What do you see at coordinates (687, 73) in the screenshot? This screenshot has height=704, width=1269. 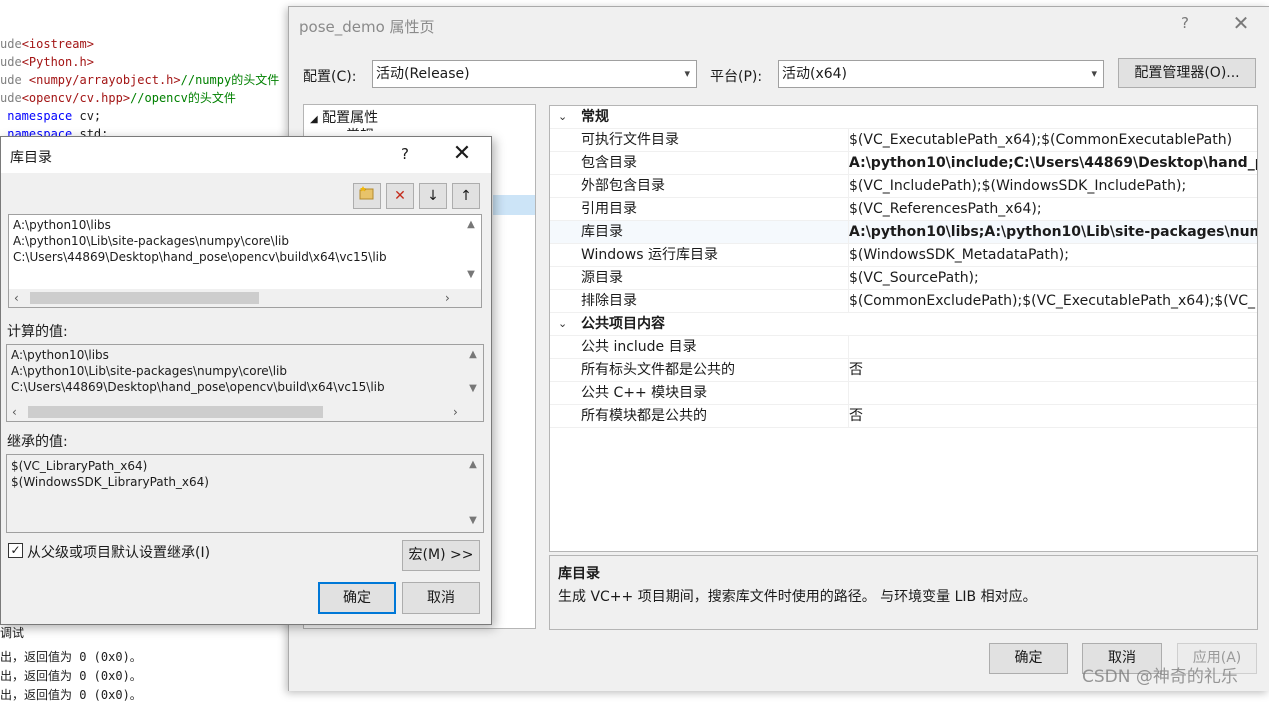 I see `chevron-down-icon: ▾` at bounding box center [687, 73].